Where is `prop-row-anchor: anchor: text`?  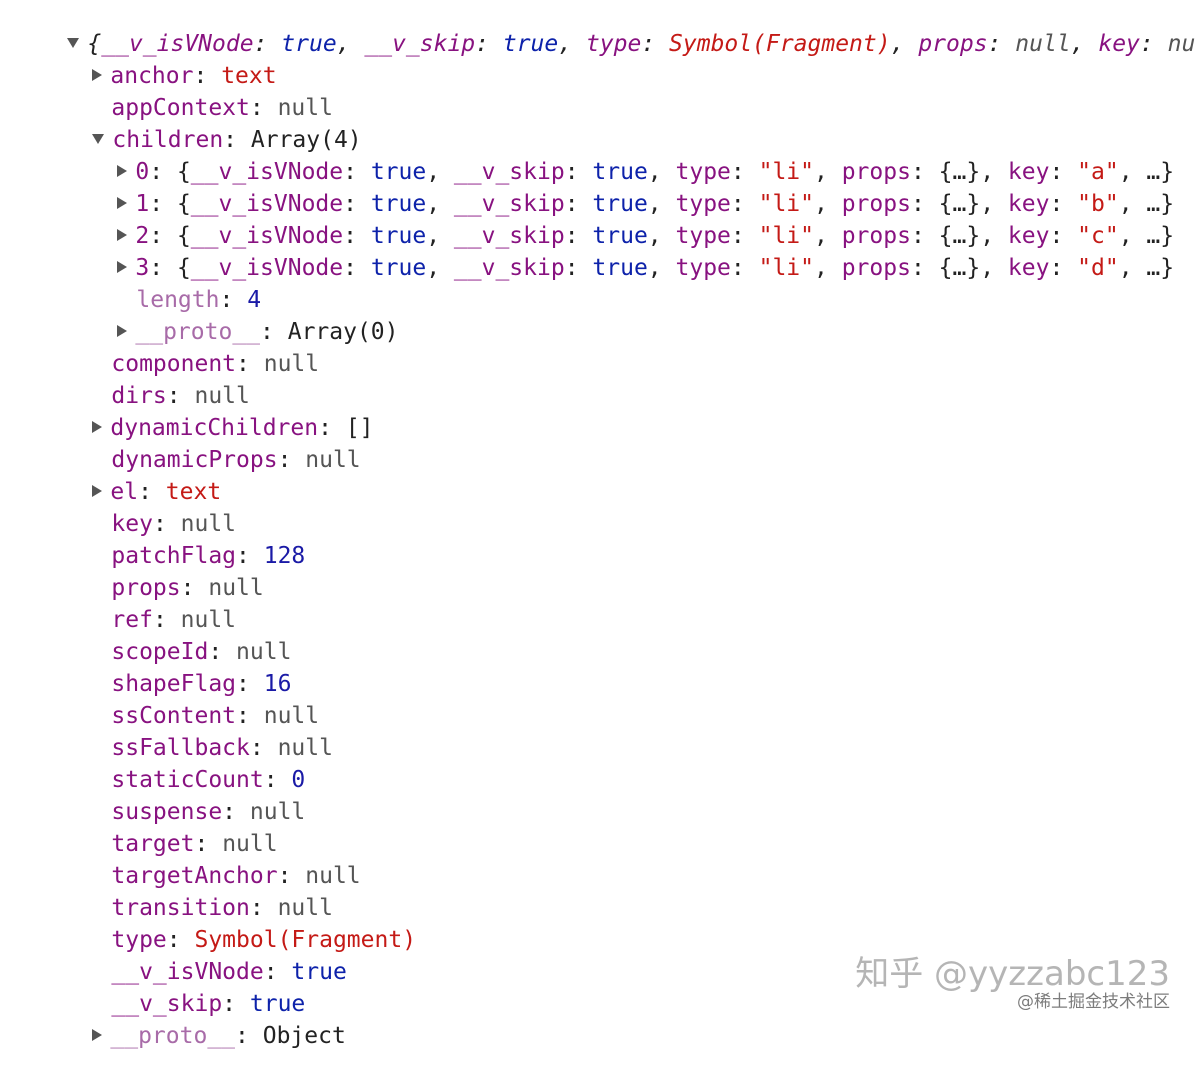
prop-row-anchor: anchor: text is located at coordinates (157, 58).